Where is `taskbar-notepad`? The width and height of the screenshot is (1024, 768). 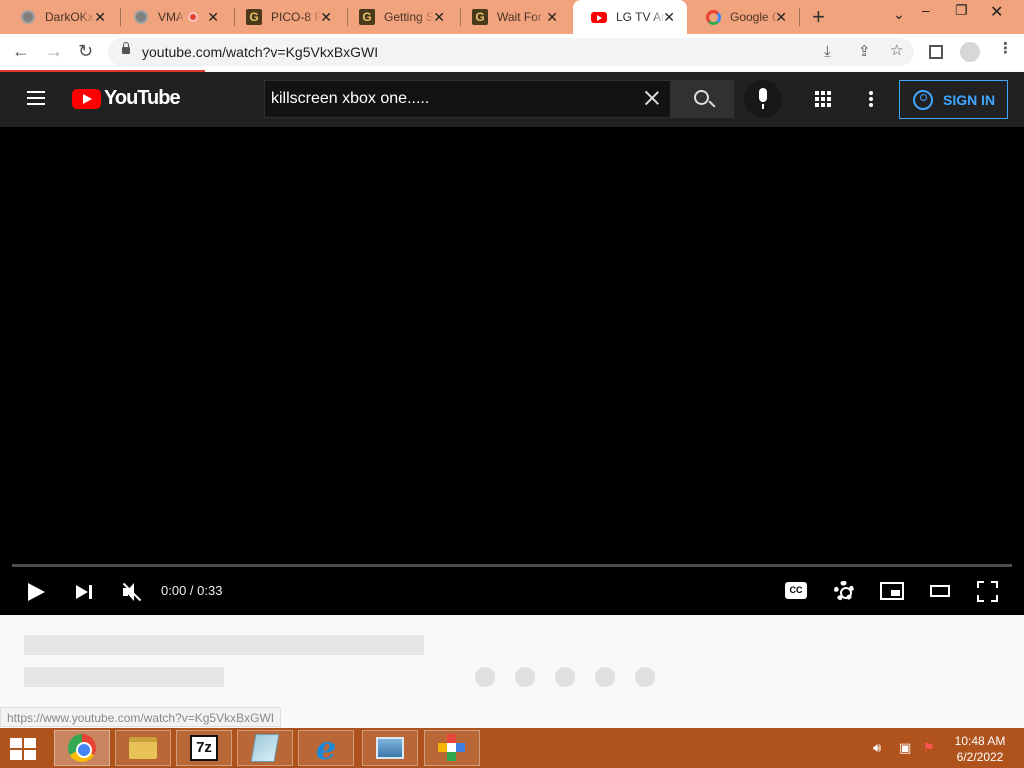 taskbar-notepad is located at coordinates (265, 748).